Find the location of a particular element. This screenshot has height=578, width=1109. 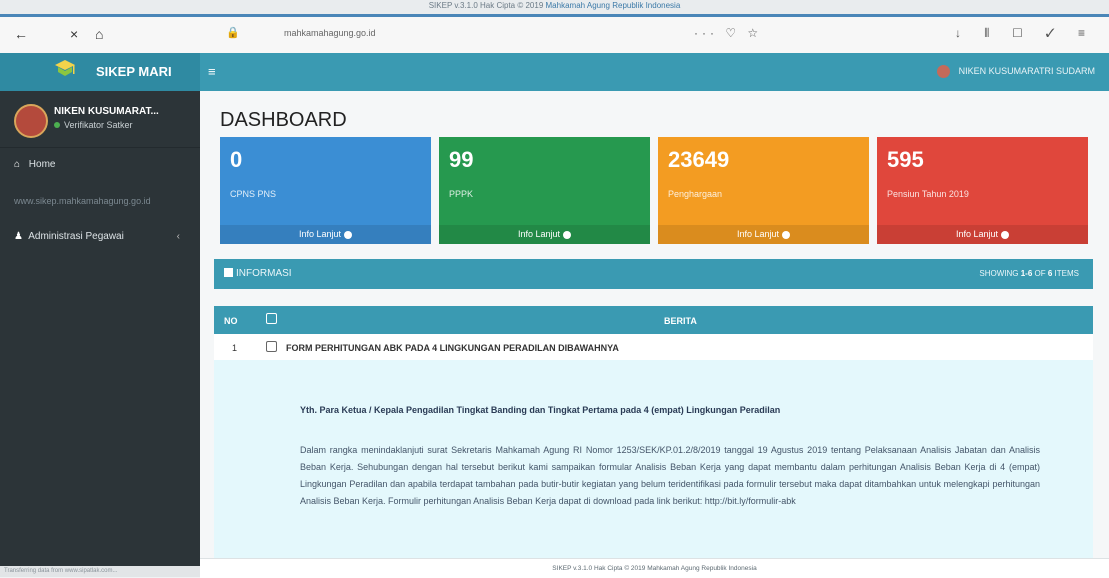

expand-icon is located at coordinates (271, 346).